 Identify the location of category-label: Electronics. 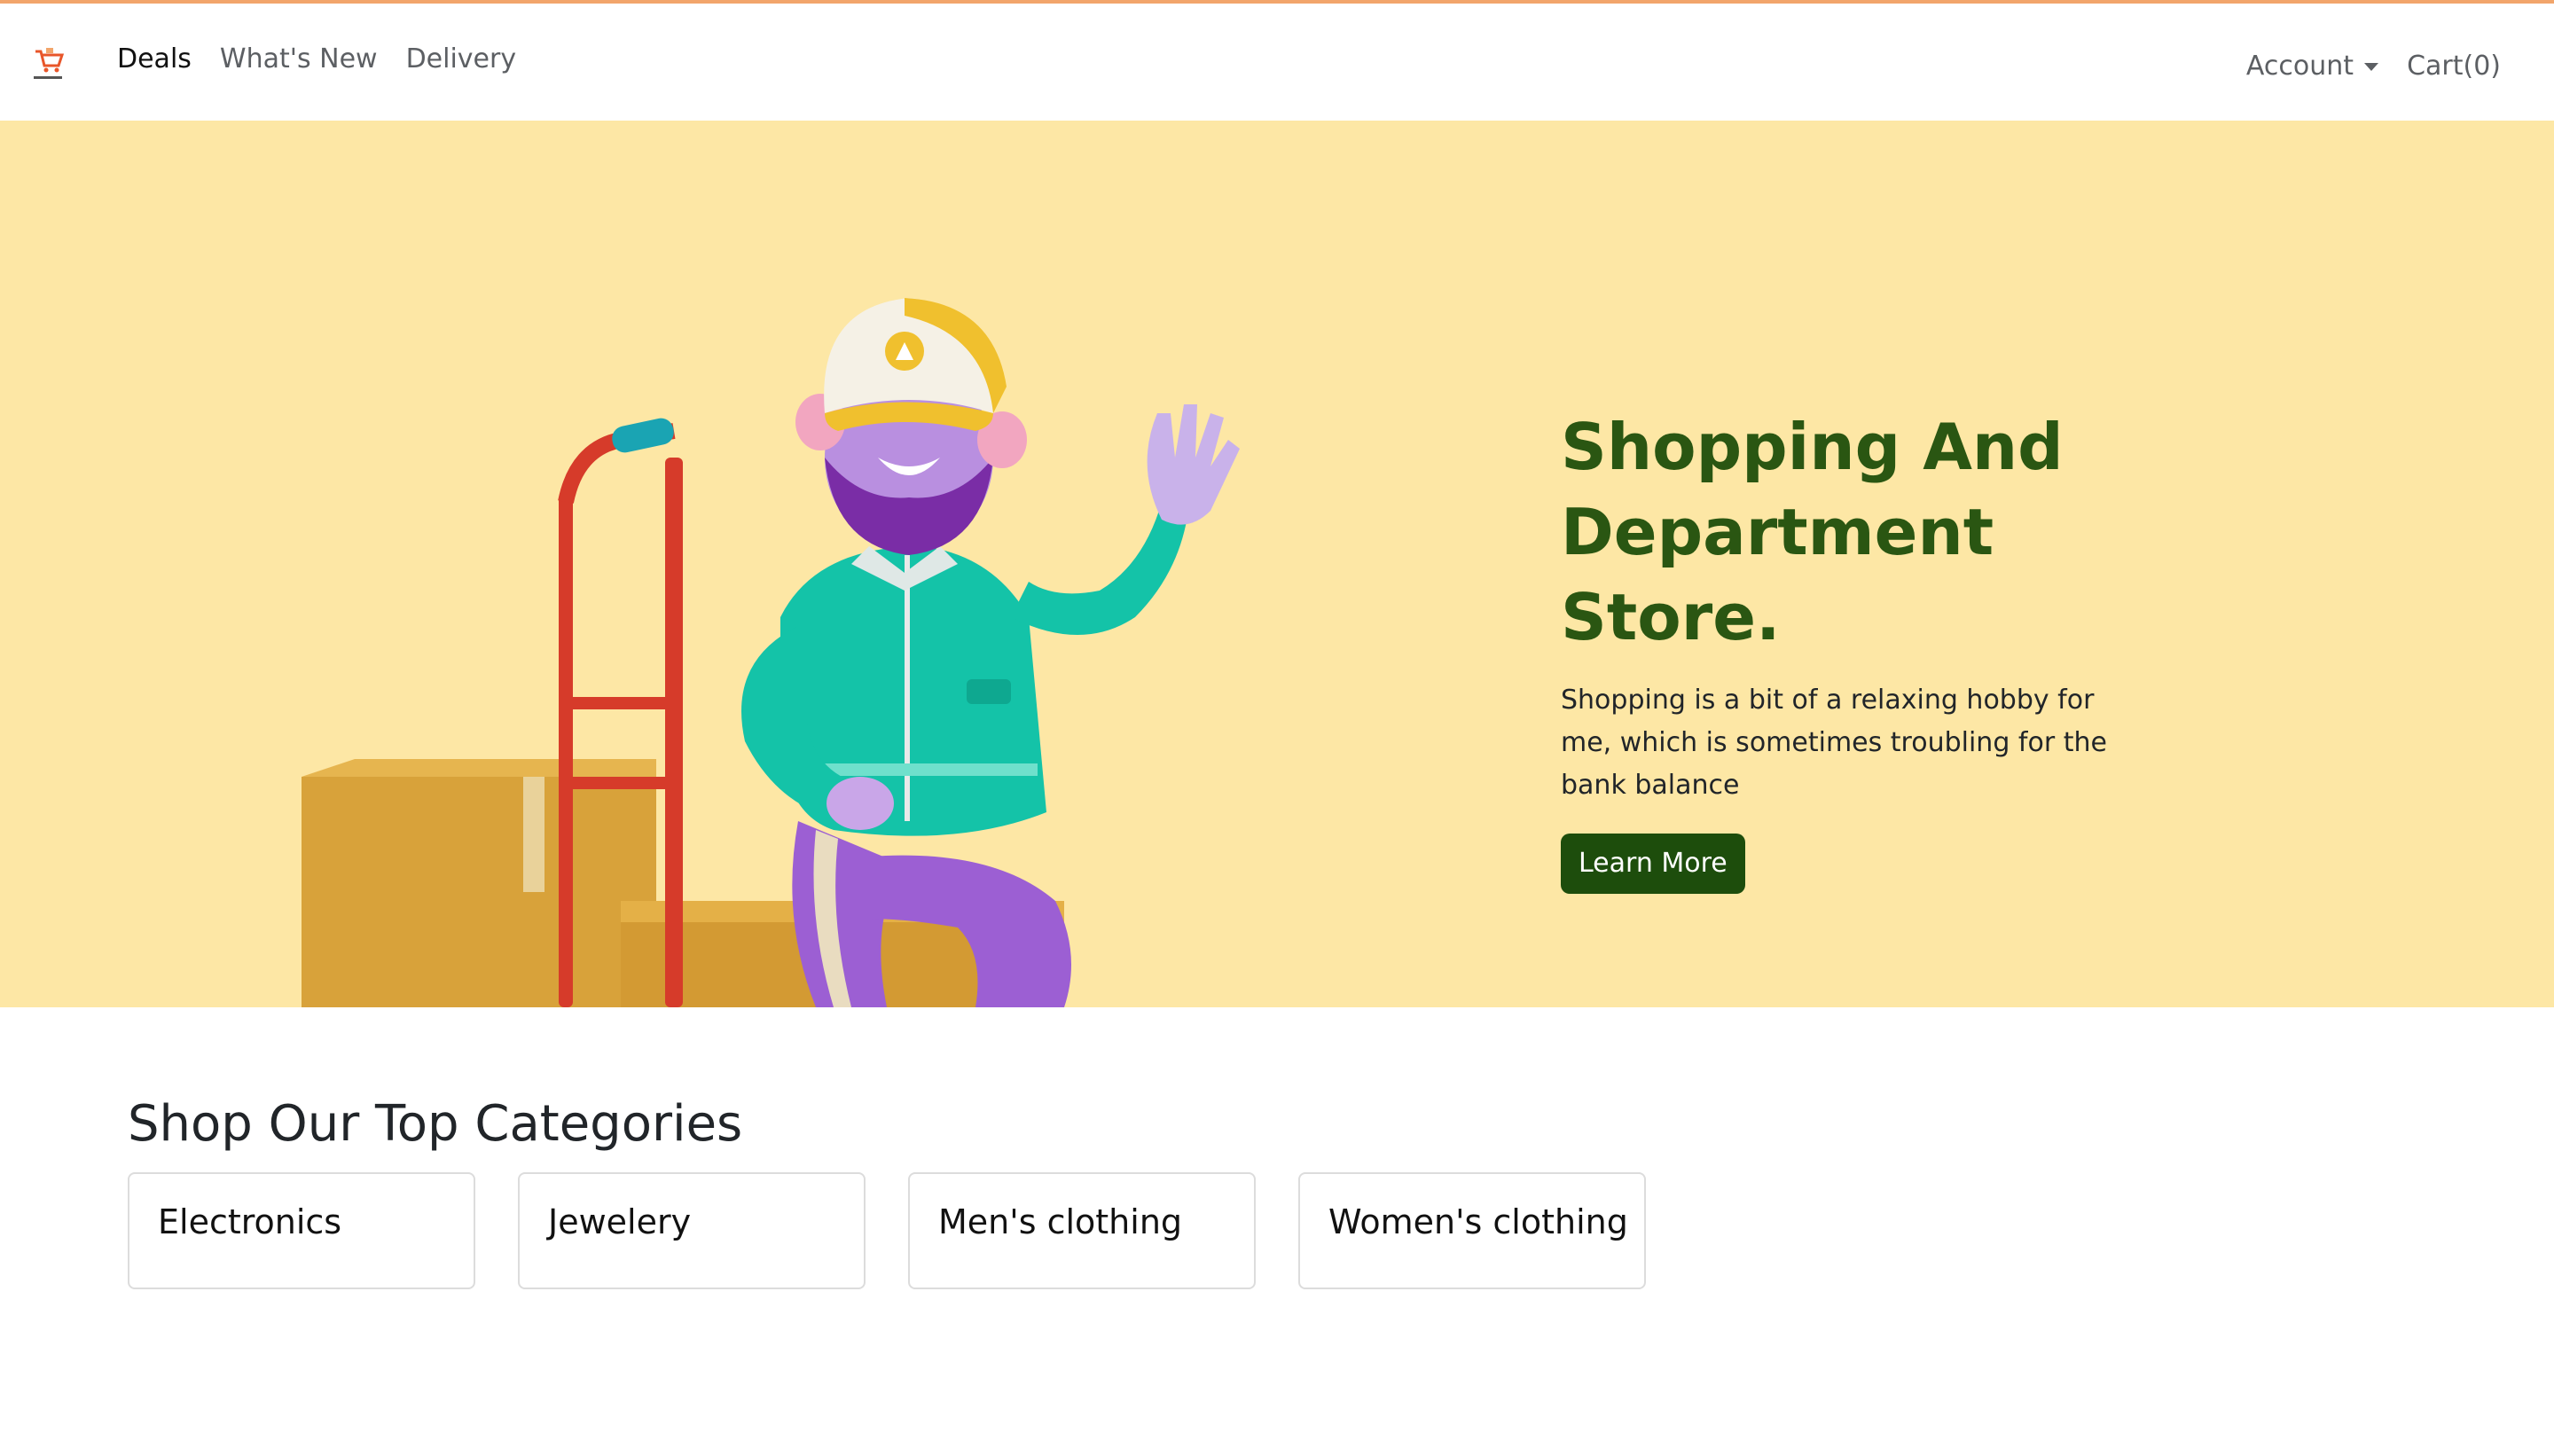
(250, 1221).